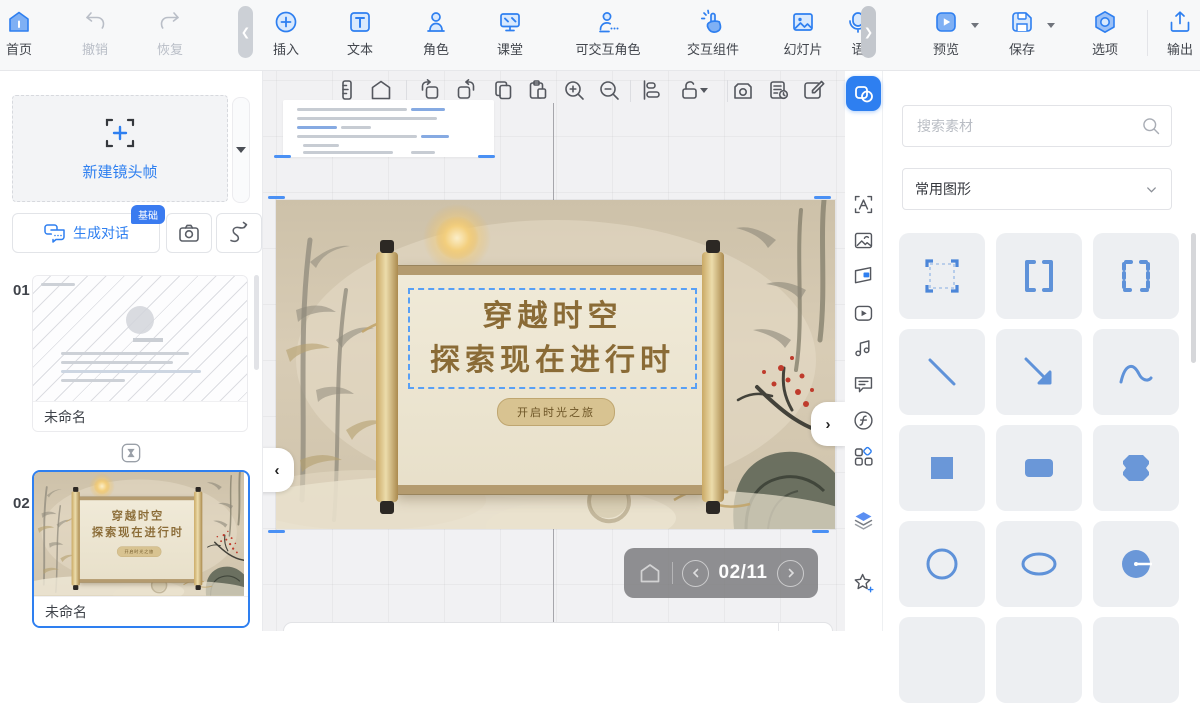  Describe the element at coordinates (574, 90) in the screenshot. I see `zoom-in-icon` at that location.